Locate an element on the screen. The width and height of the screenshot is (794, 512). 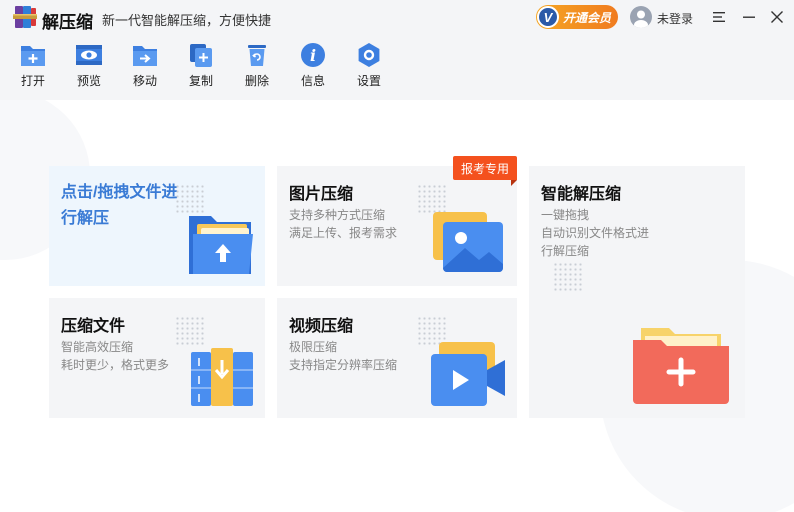
exam-tag-fold is located at coordinates (514, 183).